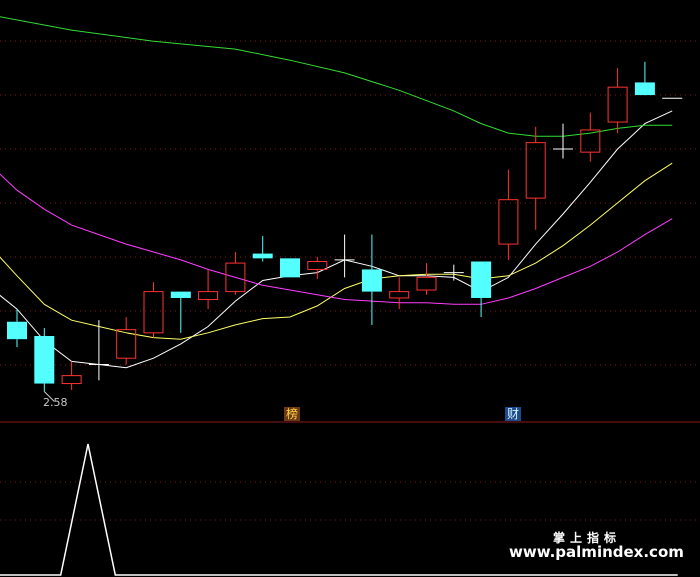 This screenshot has height=577, width=700. I want to click on signal-tag-b: 财, so click(513, 414).